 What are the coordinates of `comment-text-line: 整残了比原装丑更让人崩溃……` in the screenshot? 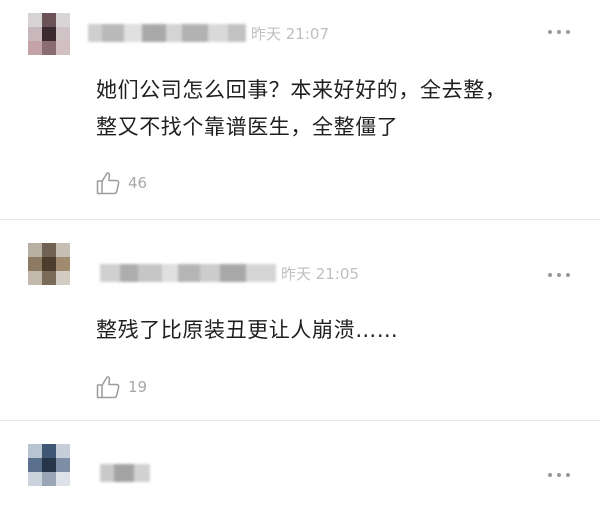 It's located at (247, 330).